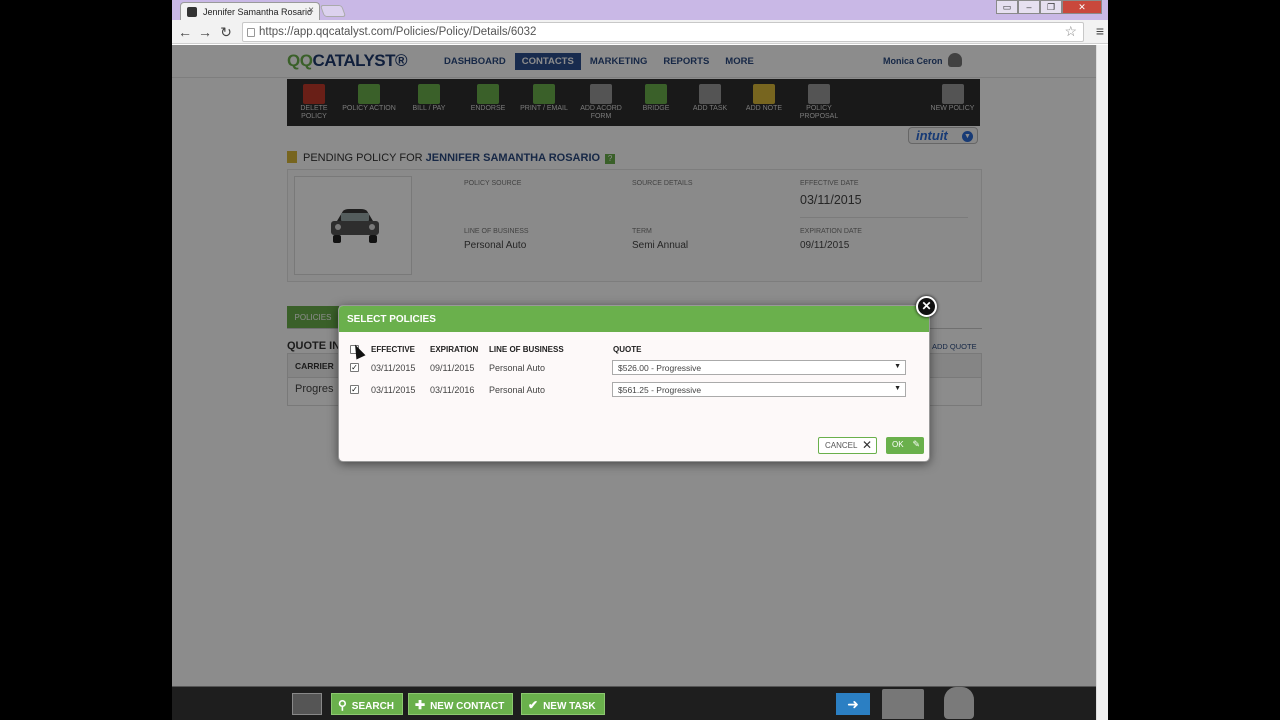 This screenshot has width=1280, height=720. I want to click on column-expiration: EXPIRATION, so click(454, 349).